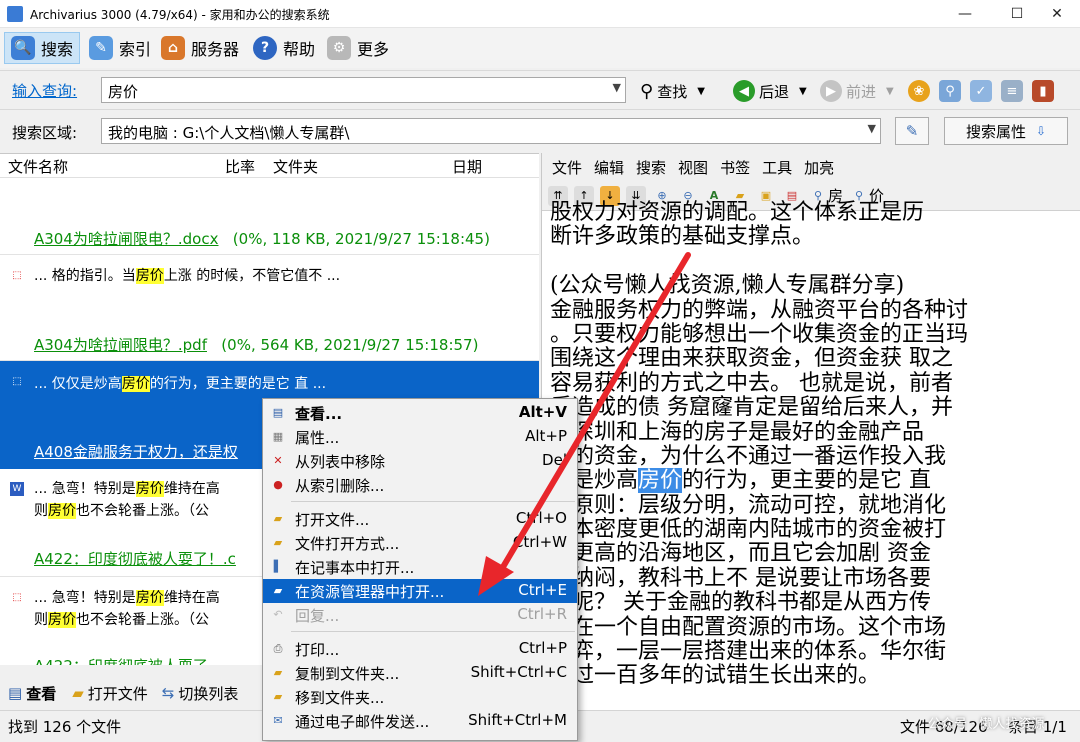  I want to click on props-icon: ▦, so click(278, 436).